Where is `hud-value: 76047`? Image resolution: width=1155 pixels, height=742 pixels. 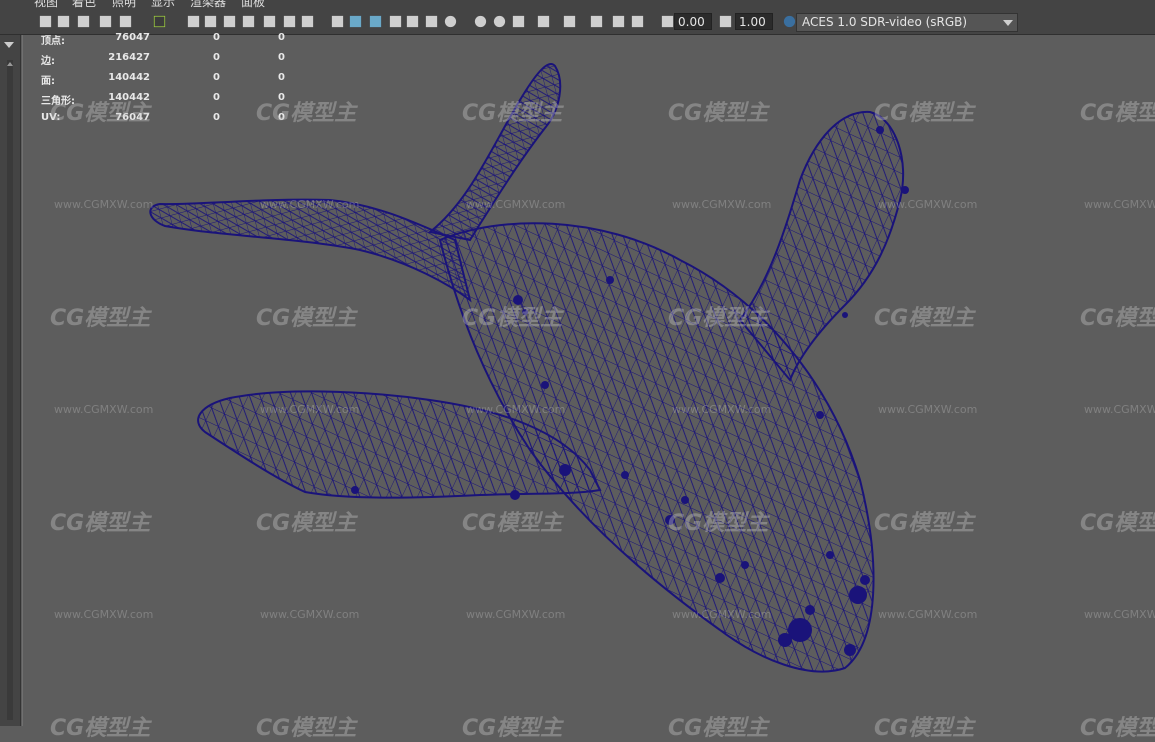
hud-value: 76047 is located at coordinates (132, 37).